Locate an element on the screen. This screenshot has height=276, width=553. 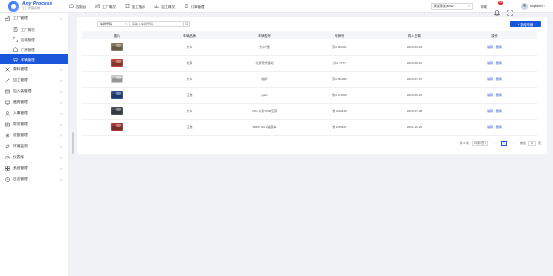
goto-page-input is located at coordinates (531, 143).